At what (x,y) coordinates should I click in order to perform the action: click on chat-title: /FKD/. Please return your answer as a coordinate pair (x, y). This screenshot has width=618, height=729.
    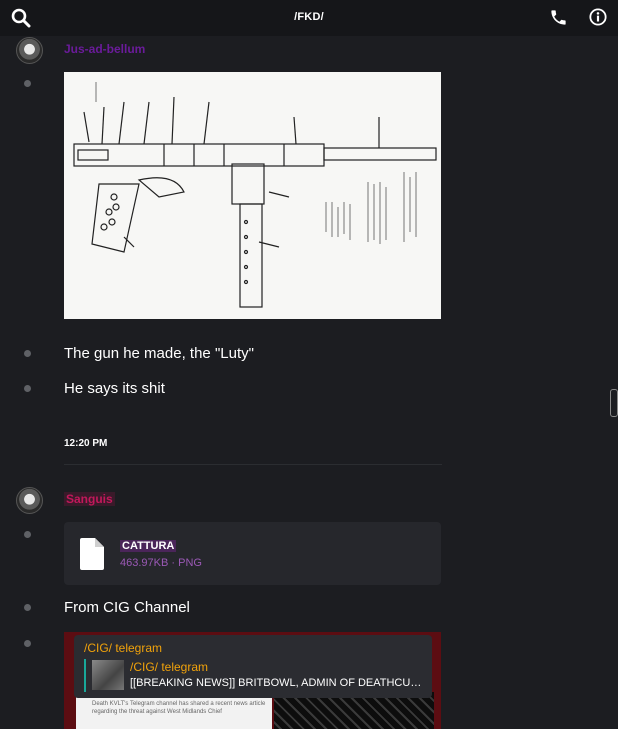
    Looking at the image, I should click on (309, 17).